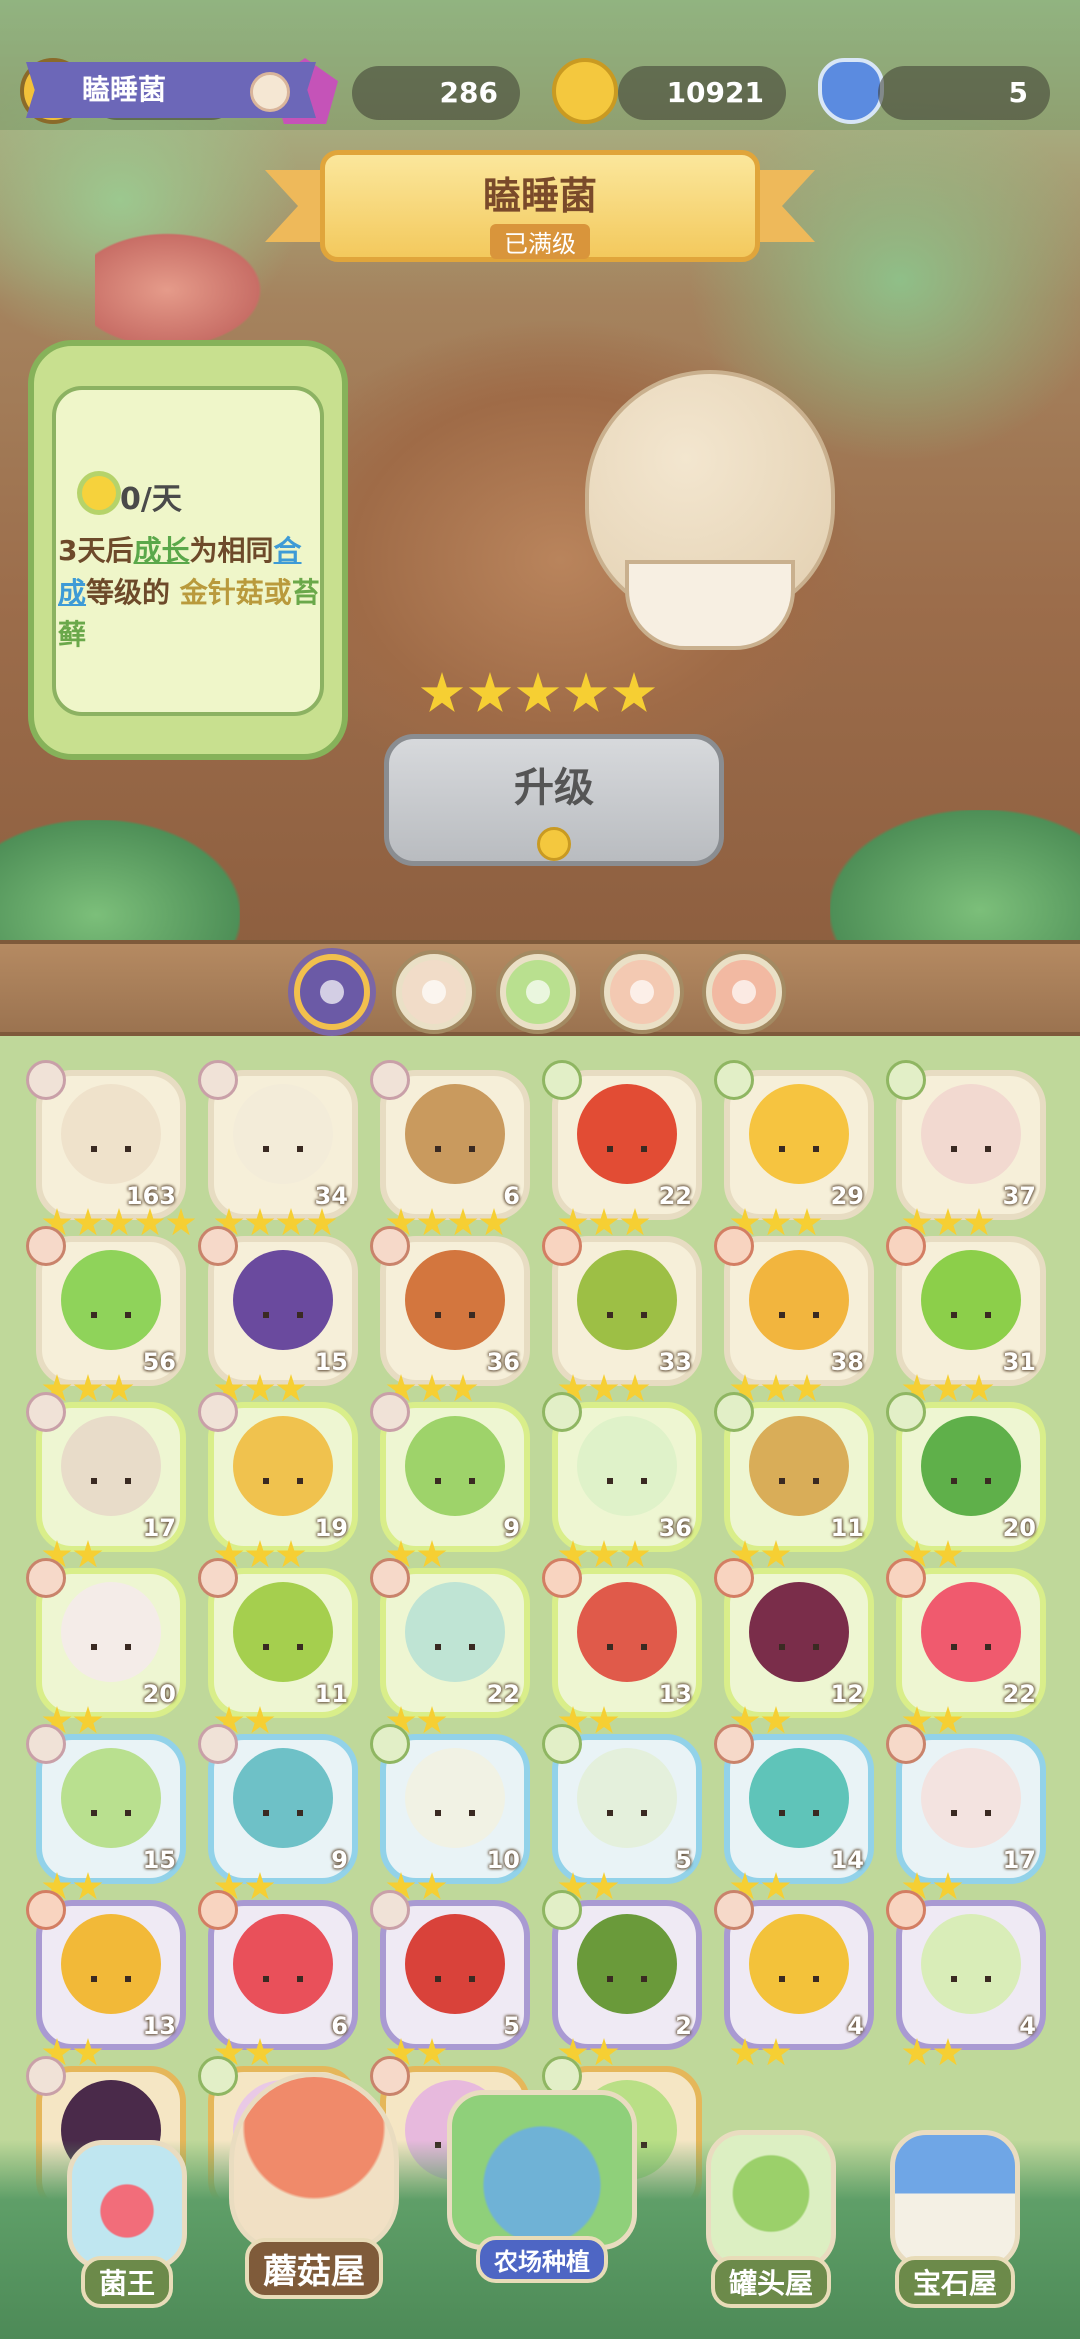 This screenshot has width=1080, height=2339. What do you see at coordinates (314, 2185) in the screenshot?
I see `nav-mushroom-house: 蘑菇屋` at bounding box center [314, 2185].